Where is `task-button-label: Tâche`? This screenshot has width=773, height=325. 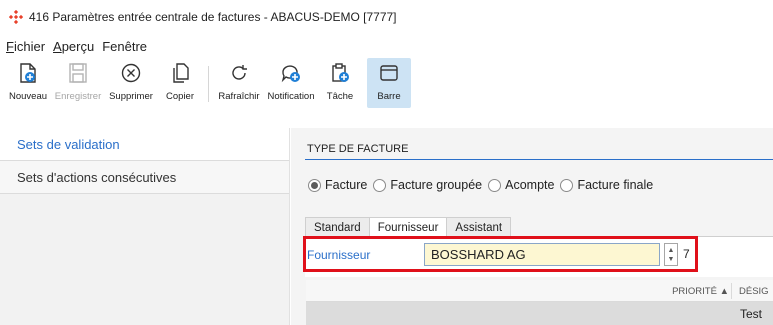
task-button-label: Tâche is located at coordinates (340, 96).